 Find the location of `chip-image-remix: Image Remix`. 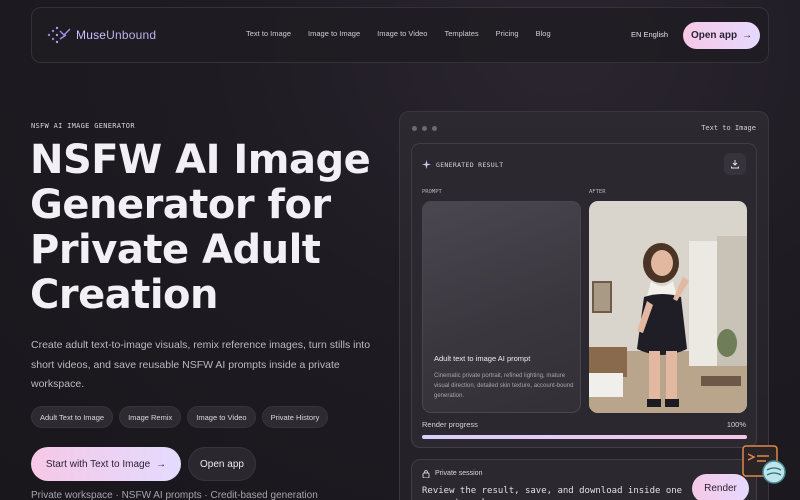

chip-image-remix: Image Remix is located at coordinates (150, 417).